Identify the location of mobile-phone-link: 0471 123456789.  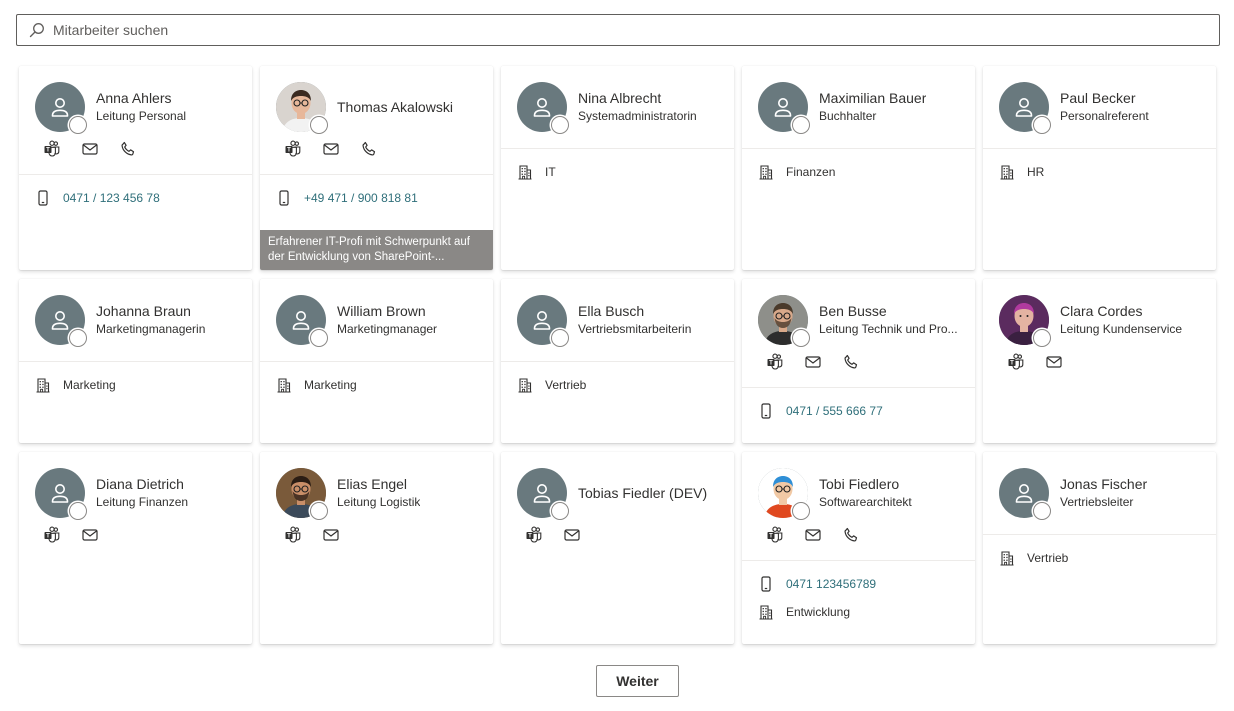
(831, 584).